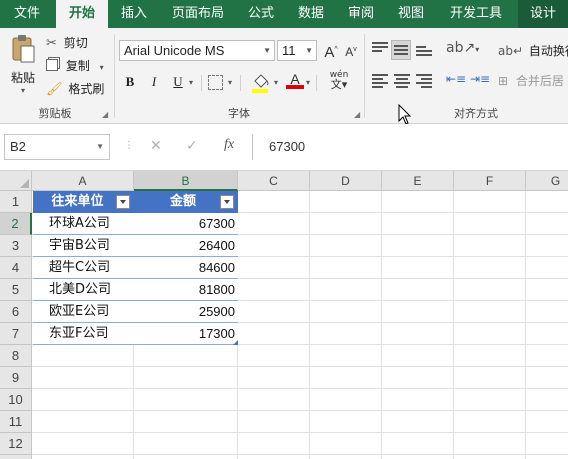 This screenshot has width=568, height=459. I want to click on alignment-group-label: 对齐方式, so click(476, 113).